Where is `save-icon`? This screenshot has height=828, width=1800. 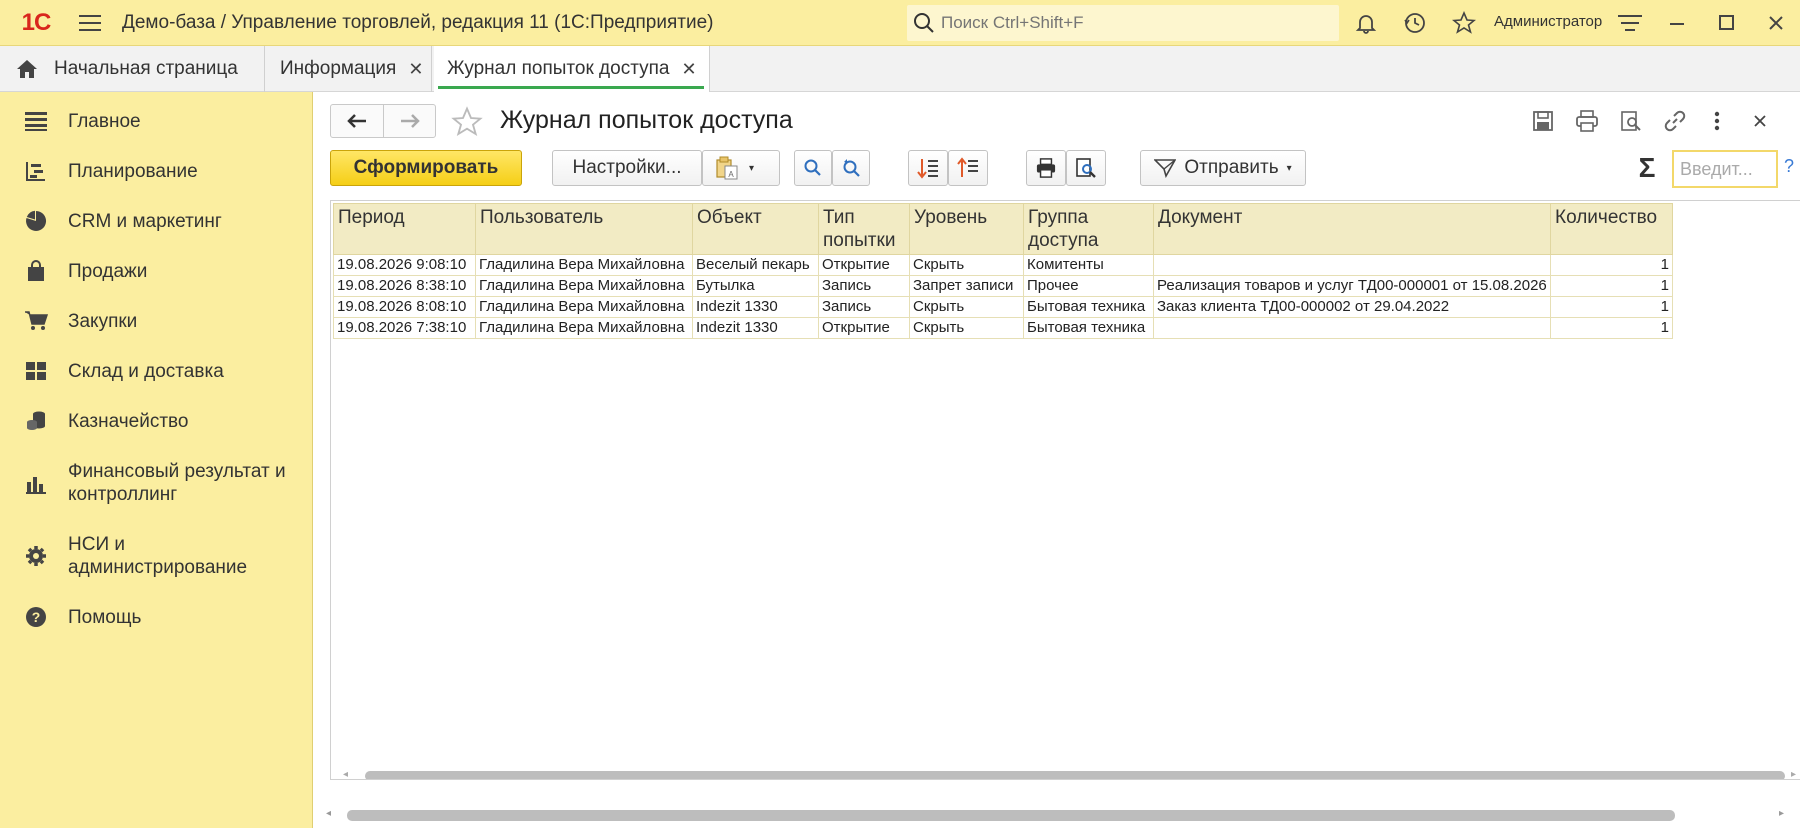
save-icon is located at coordinates (1543, 121).